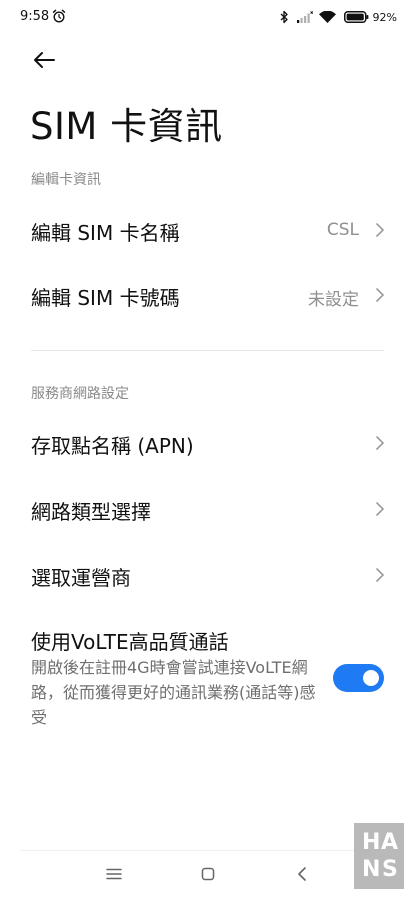 The image size is (415, 900). Describe the element at coordinates (371, 842) in the screenshot. I see `watermark-letter: H` at that location.